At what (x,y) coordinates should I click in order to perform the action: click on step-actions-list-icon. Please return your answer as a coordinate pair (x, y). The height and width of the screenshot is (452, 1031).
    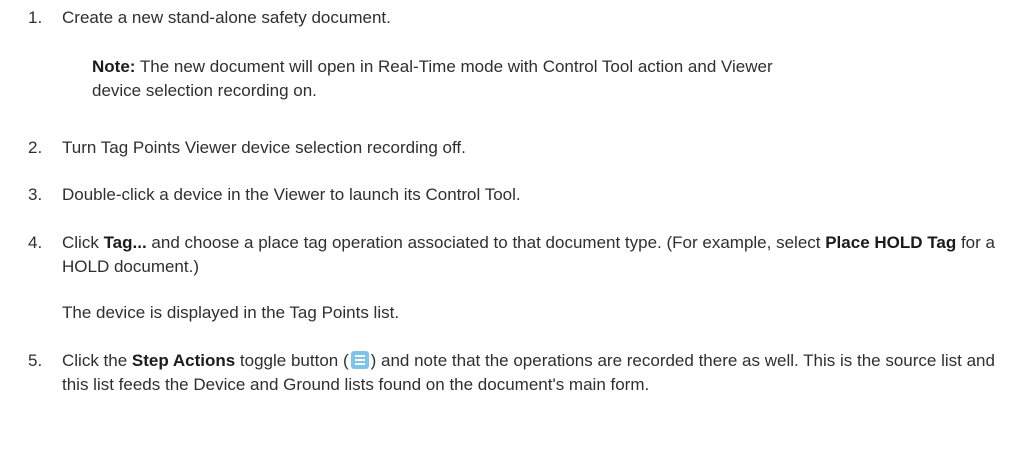
    Looking at the image, I should click on (359, 360).